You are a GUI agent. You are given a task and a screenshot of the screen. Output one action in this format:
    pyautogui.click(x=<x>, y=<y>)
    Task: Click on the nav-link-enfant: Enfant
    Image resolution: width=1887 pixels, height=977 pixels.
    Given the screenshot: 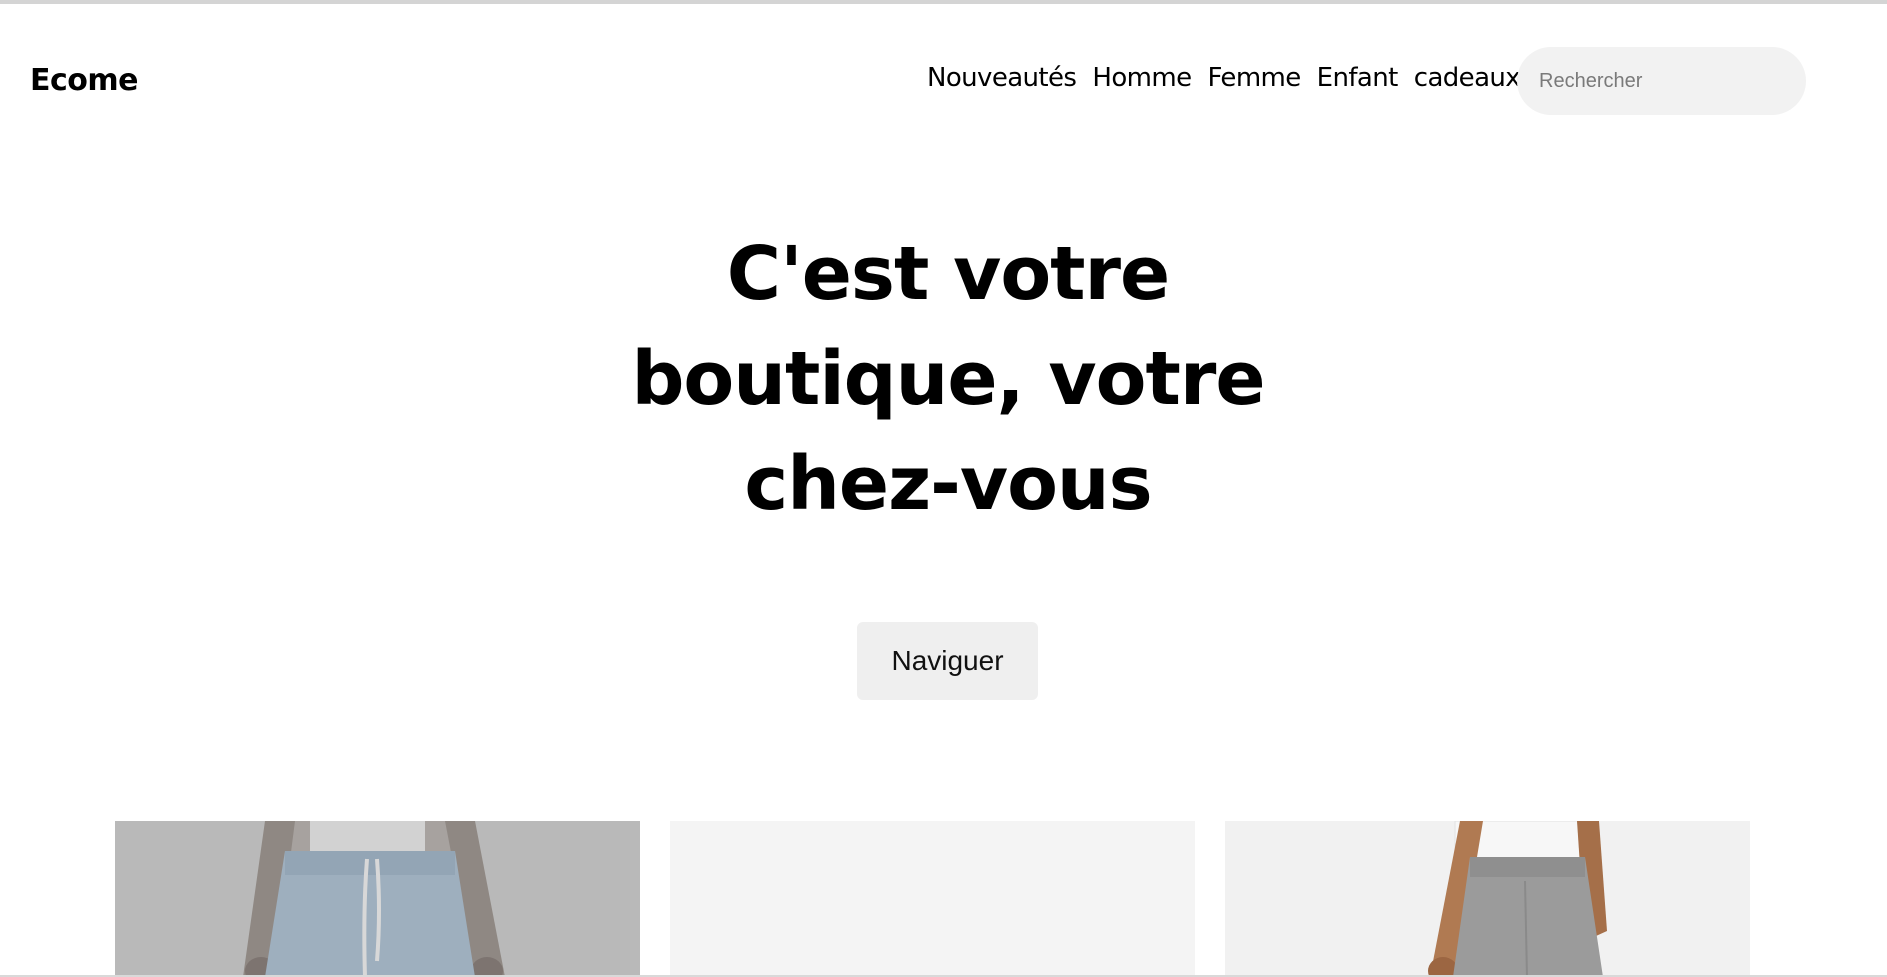 What is the action you would take?
    pyautogui.click(x=1358, y=78)
    